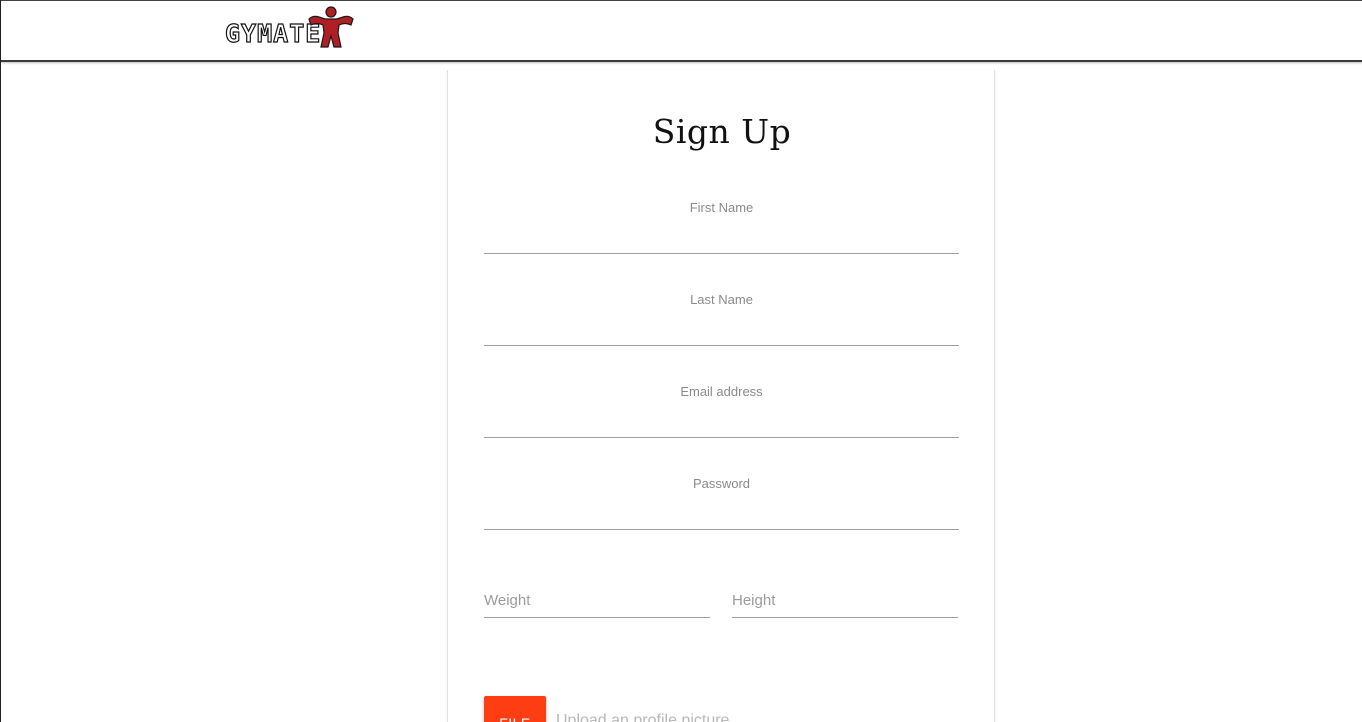  I want to click on email-group: Email address, so click(721, 417).